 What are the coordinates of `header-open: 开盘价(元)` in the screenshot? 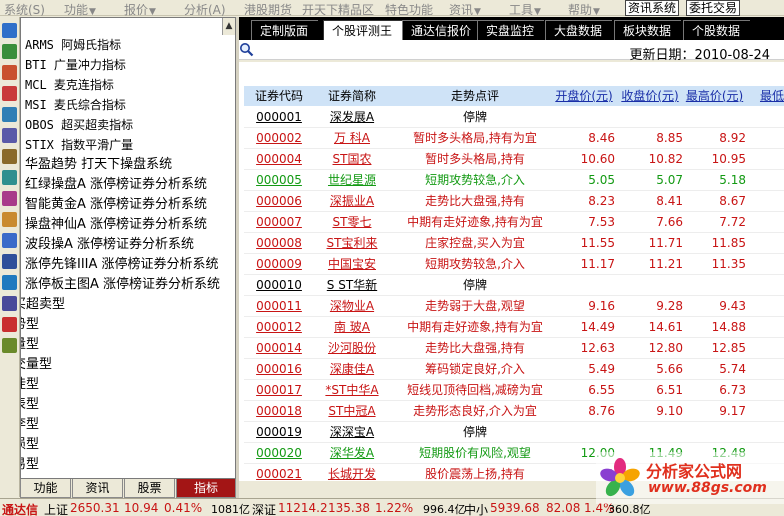 It's located at (584, 96).